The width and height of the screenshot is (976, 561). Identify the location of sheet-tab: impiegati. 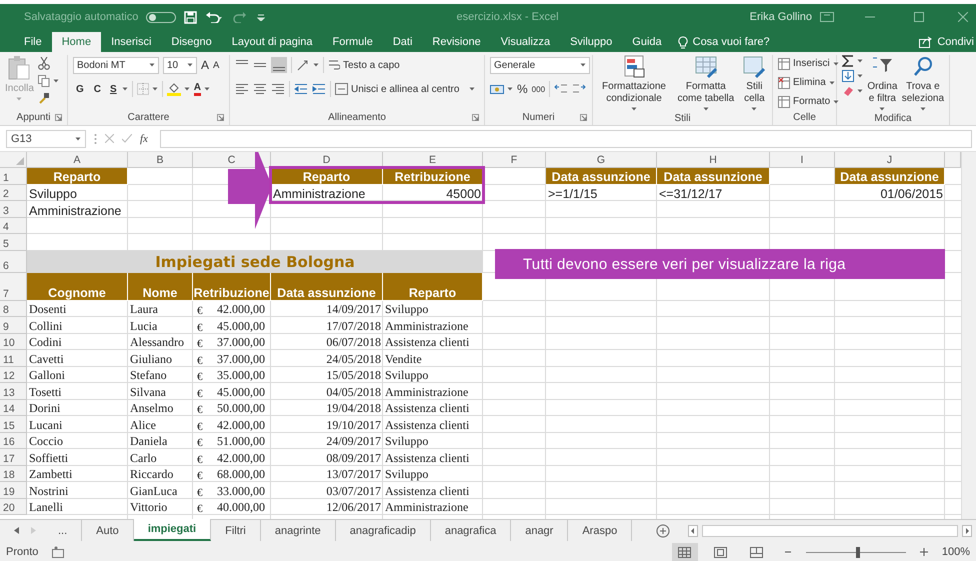
(173, 530).